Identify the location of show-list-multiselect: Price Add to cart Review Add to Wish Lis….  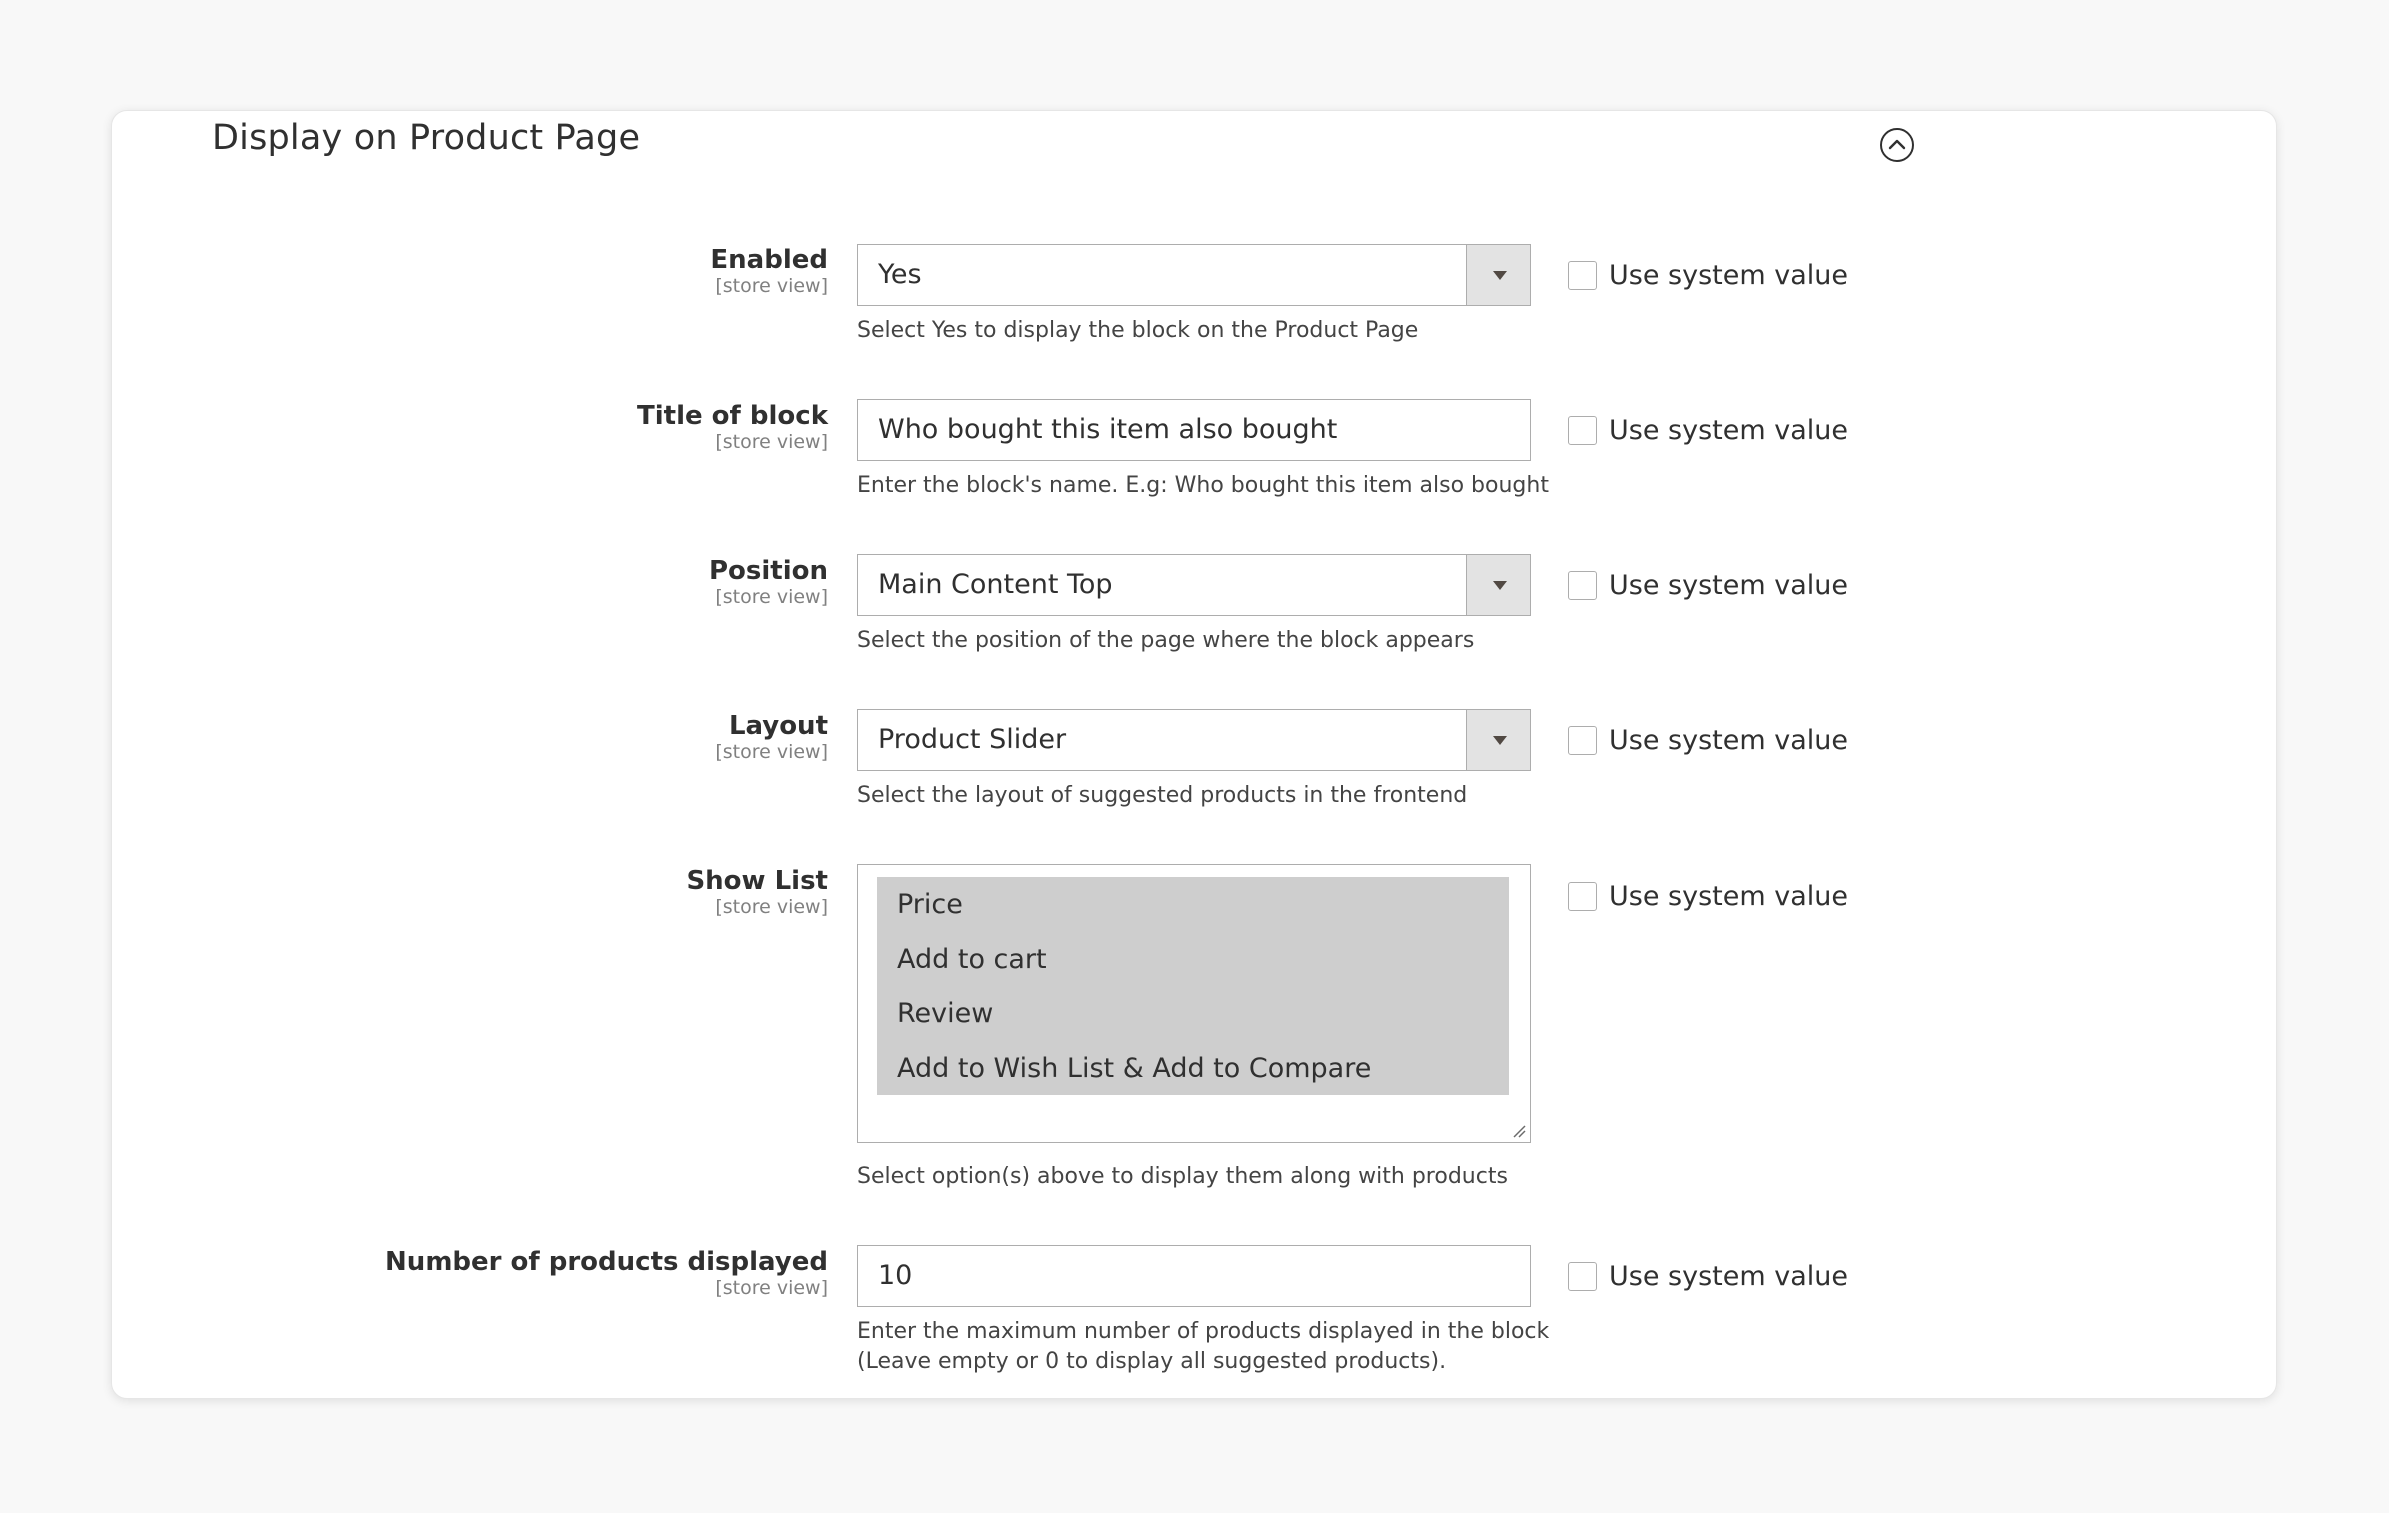
(1194, 1003).